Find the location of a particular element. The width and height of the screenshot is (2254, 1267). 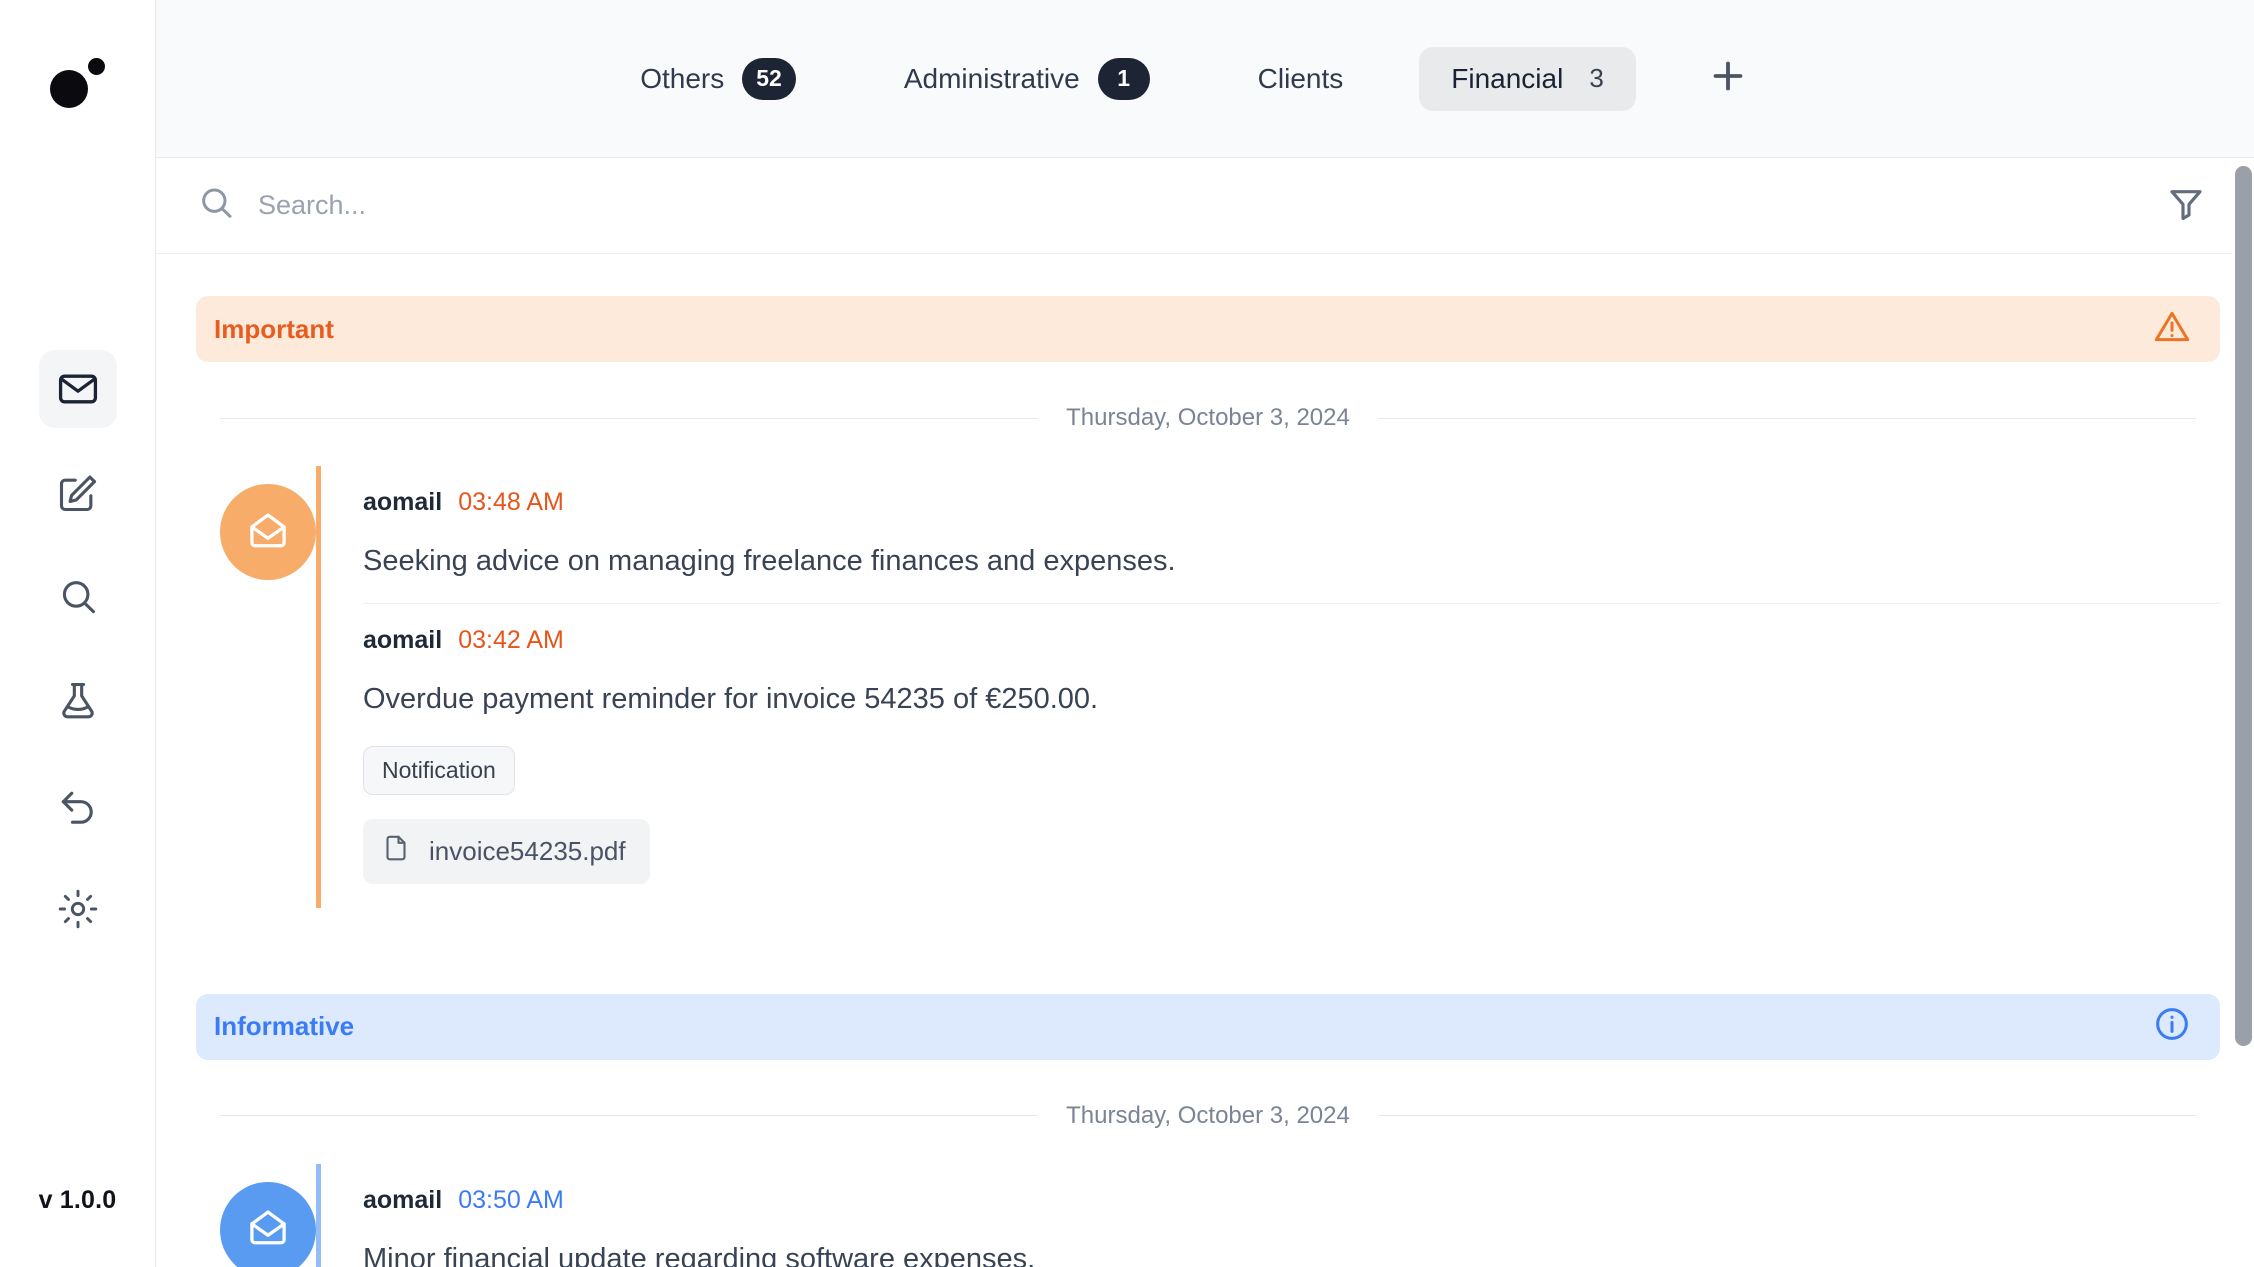

sidebar-item-compose is located at coordinates (78, 493).